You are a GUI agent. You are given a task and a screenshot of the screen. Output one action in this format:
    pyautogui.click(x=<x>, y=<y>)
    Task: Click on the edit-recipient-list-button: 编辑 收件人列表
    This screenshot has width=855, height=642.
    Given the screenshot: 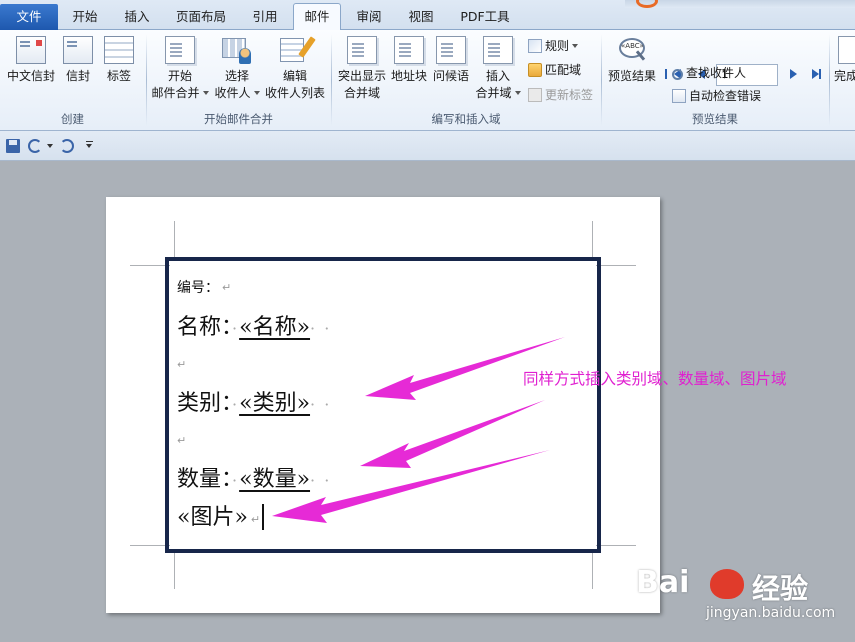 What is the action you would take?
    pyautogui.click(x=295, y=69)
    